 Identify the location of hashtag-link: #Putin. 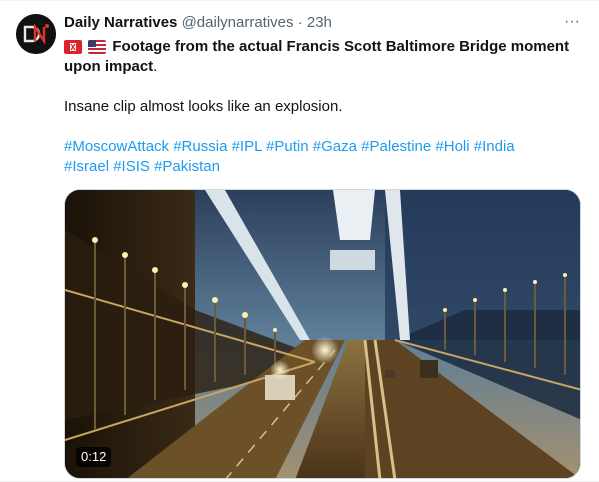
(287, 146).